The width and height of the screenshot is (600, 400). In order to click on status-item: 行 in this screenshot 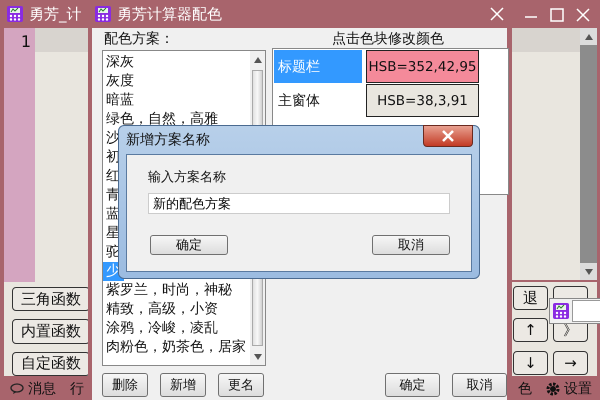, I will do `click(77, 389)`.